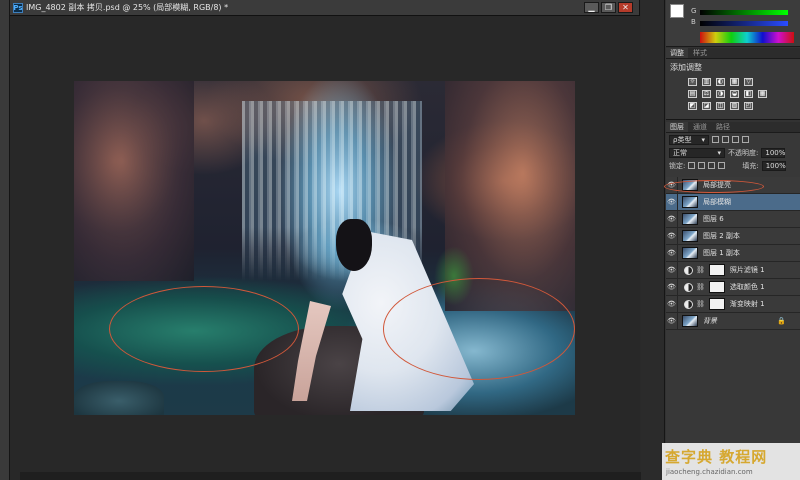 The width and height of the screenshot is (800, 480). I want to click on brightness-icon: ☼, so click(692, 82).